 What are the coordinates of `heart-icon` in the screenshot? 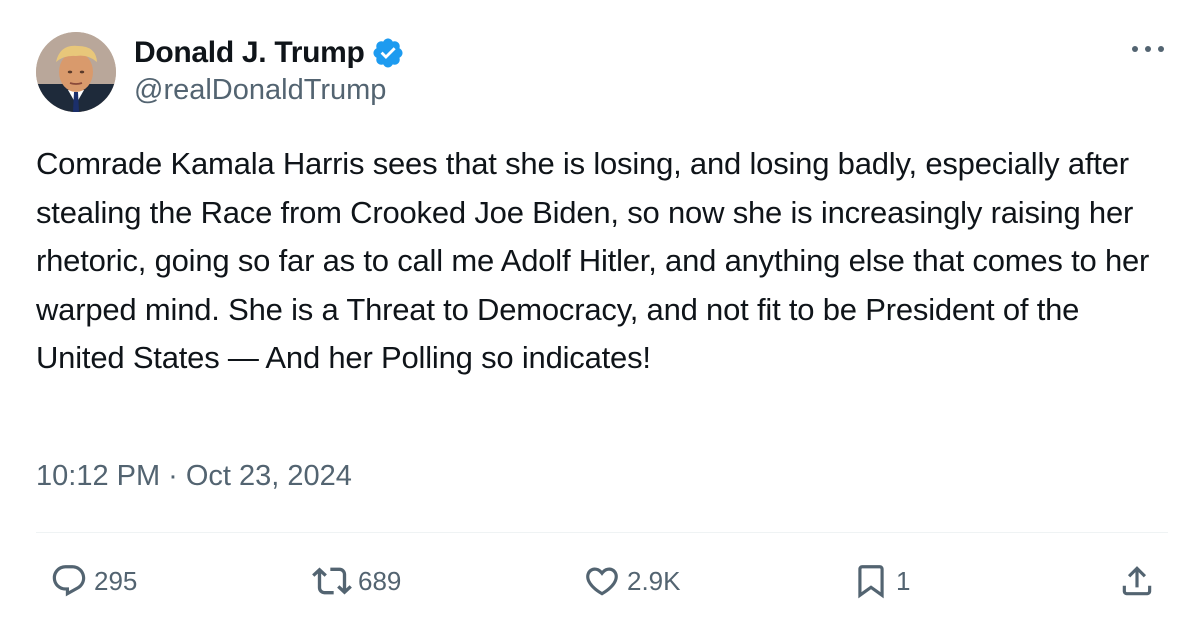 It's located at (602, 581).